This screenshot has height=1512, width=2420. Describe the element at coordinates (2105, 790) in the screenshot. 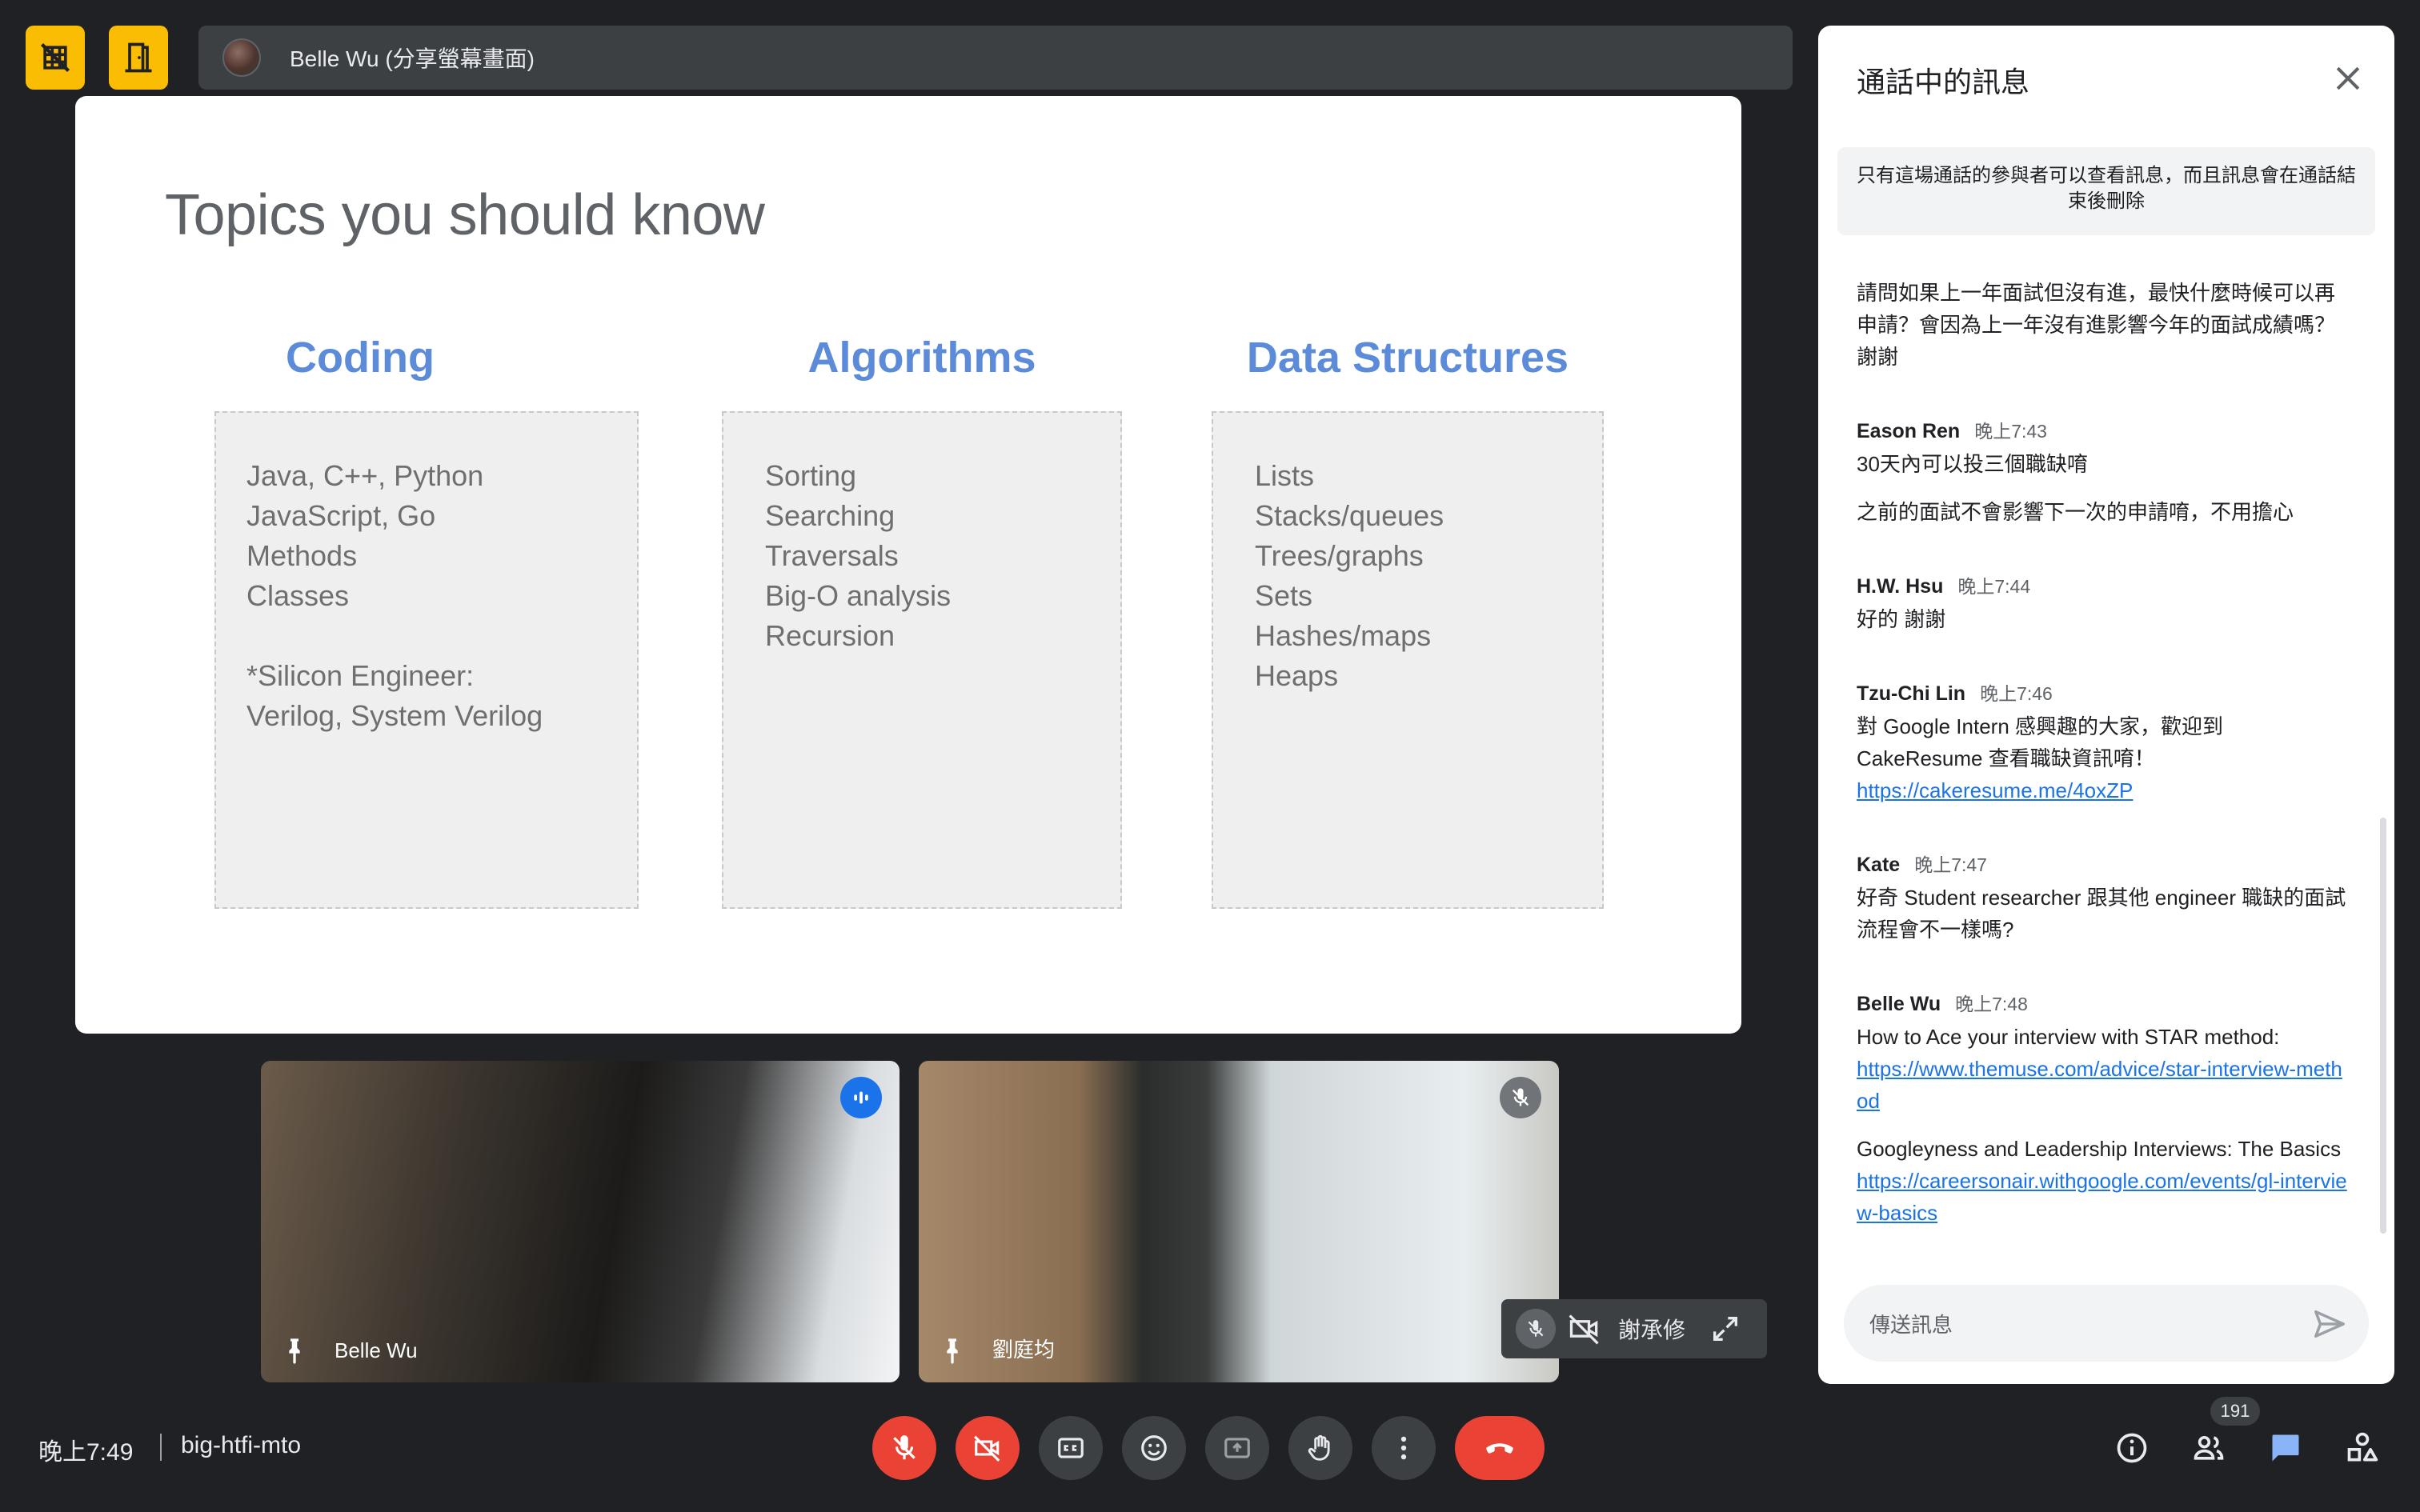

I see `chat-message-link: https://cakeresume.me/4oxZP` at that location.